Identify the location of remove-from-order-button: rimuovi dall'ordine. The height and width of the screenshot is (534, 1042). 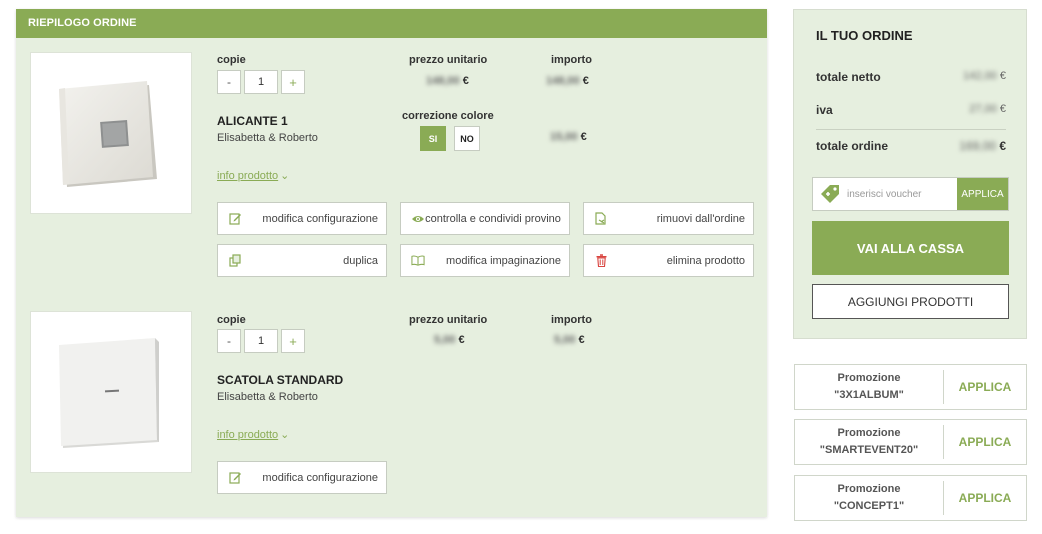
(668, 218).